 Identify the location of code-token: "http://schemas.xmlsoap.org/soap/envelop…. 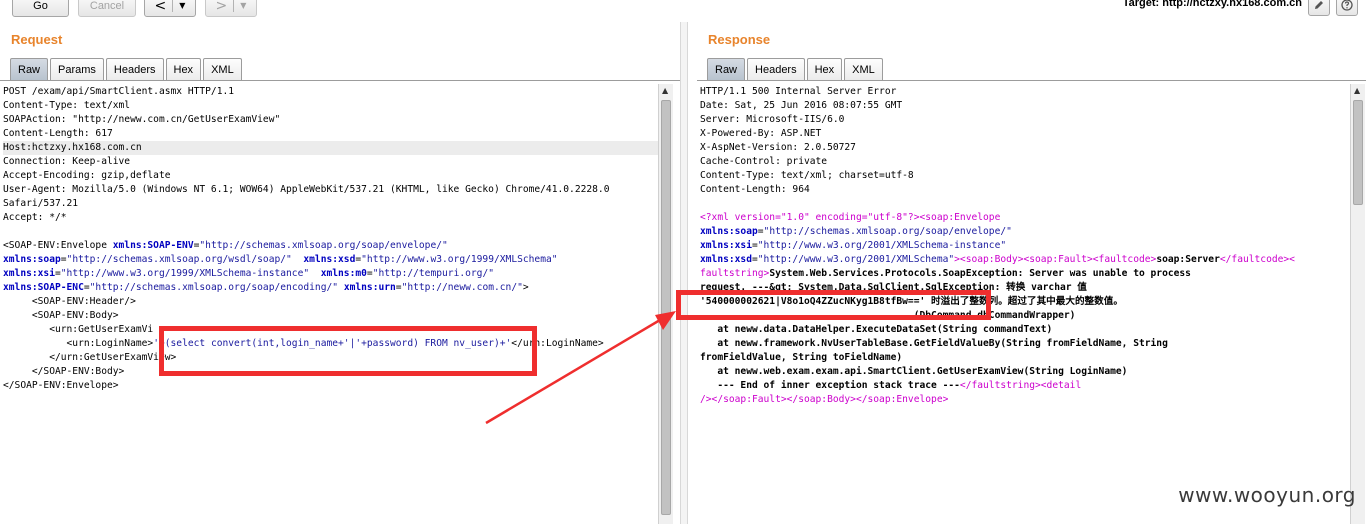
(323, 245).